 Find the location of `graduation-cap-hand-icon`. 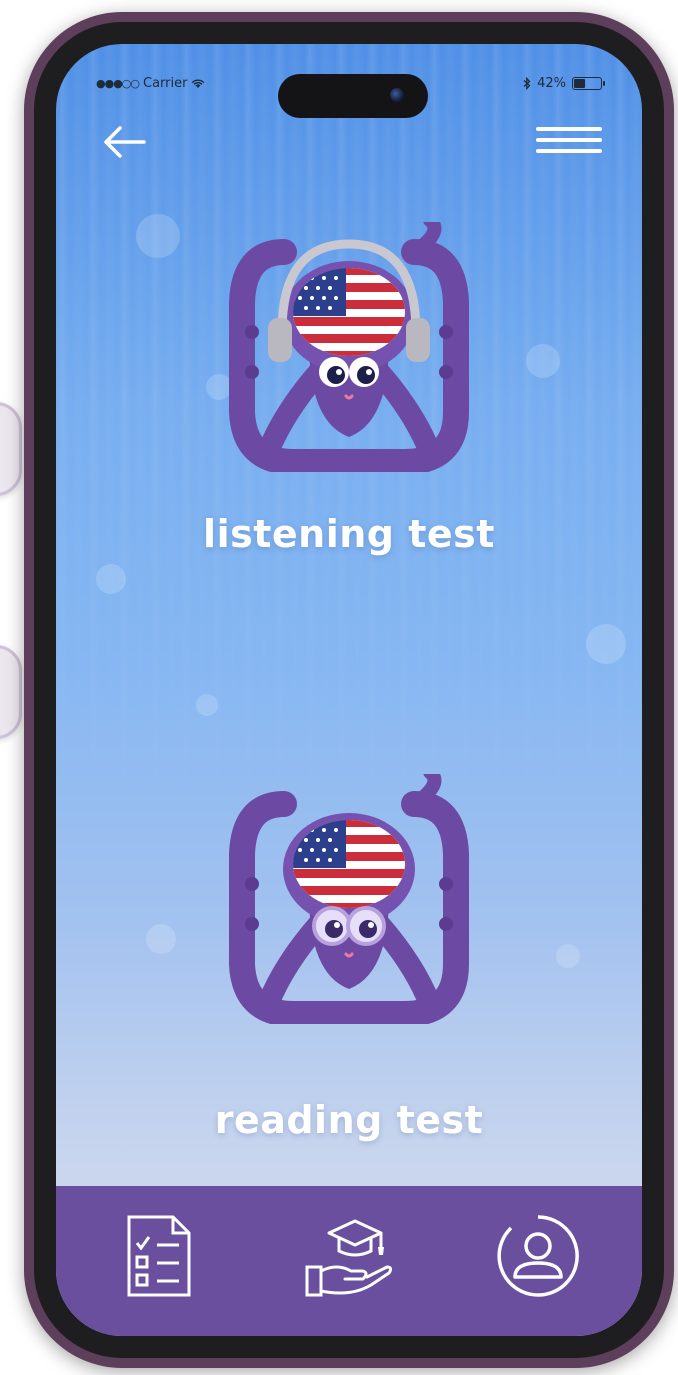

graduation-cap-hand-icon is located at coordinates (349, 1258).